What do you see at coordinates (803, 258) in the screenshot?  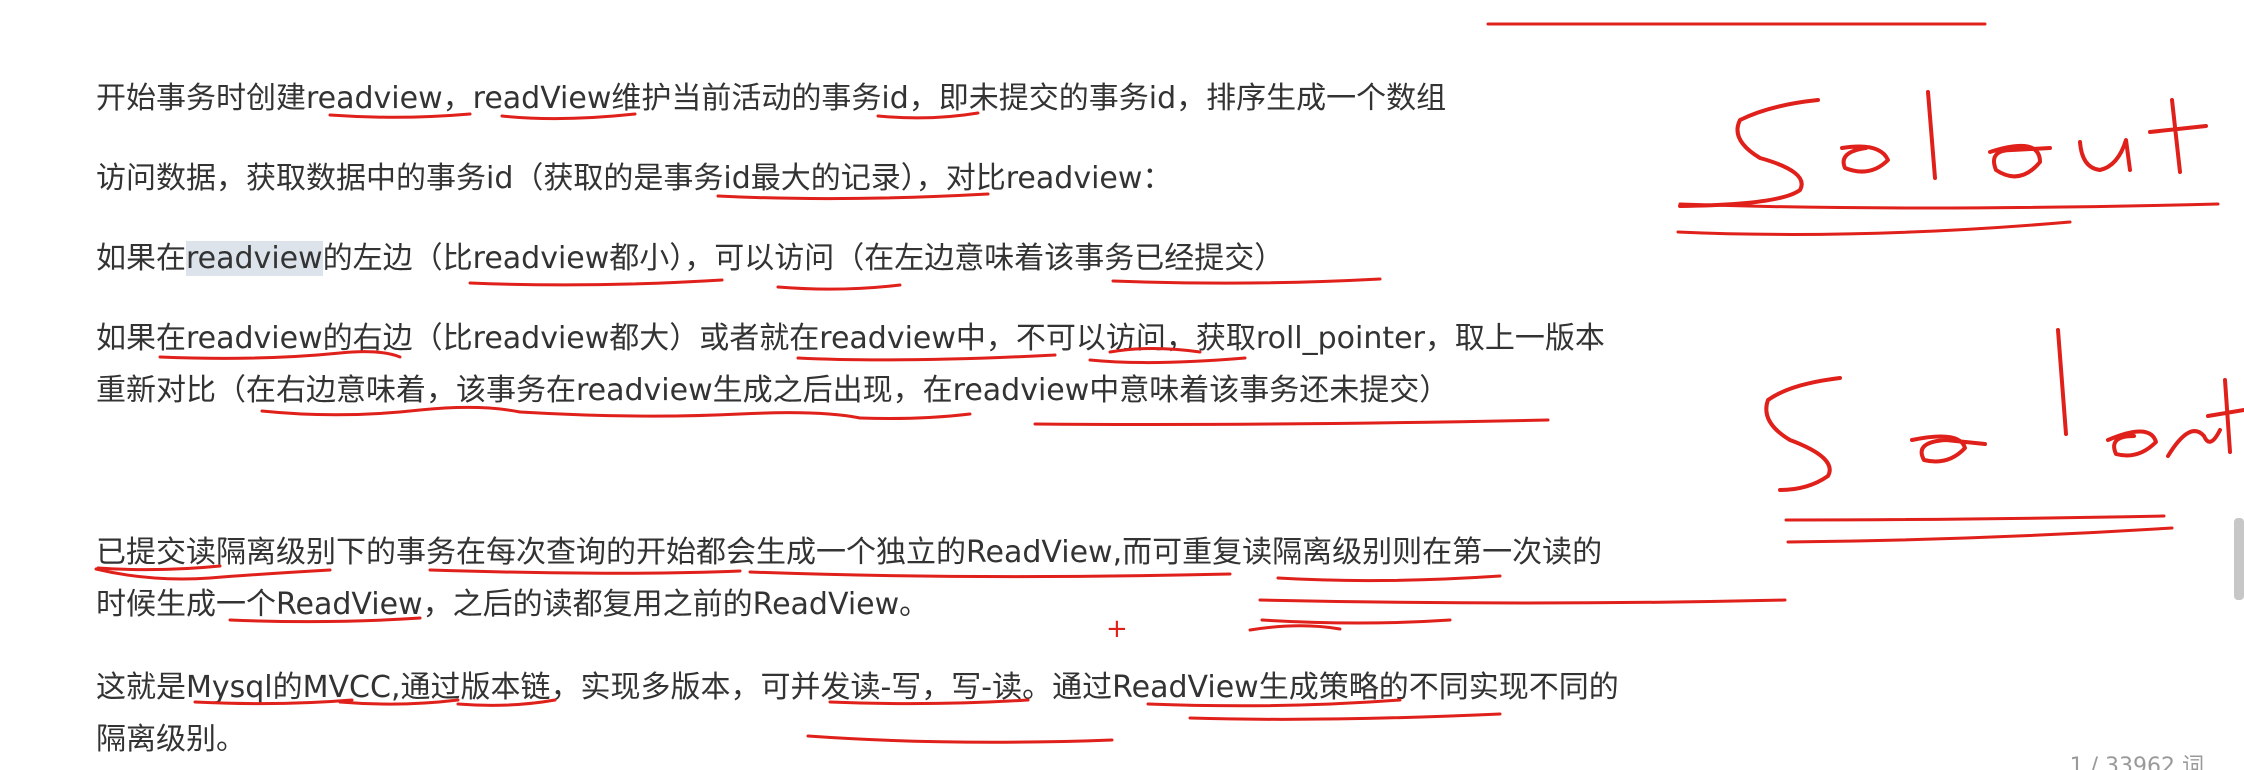 I see `text-segment: 的左边（比readview都小），可以访问（在左边意味着该事务已经提交）` at bounding box center [803, 258].